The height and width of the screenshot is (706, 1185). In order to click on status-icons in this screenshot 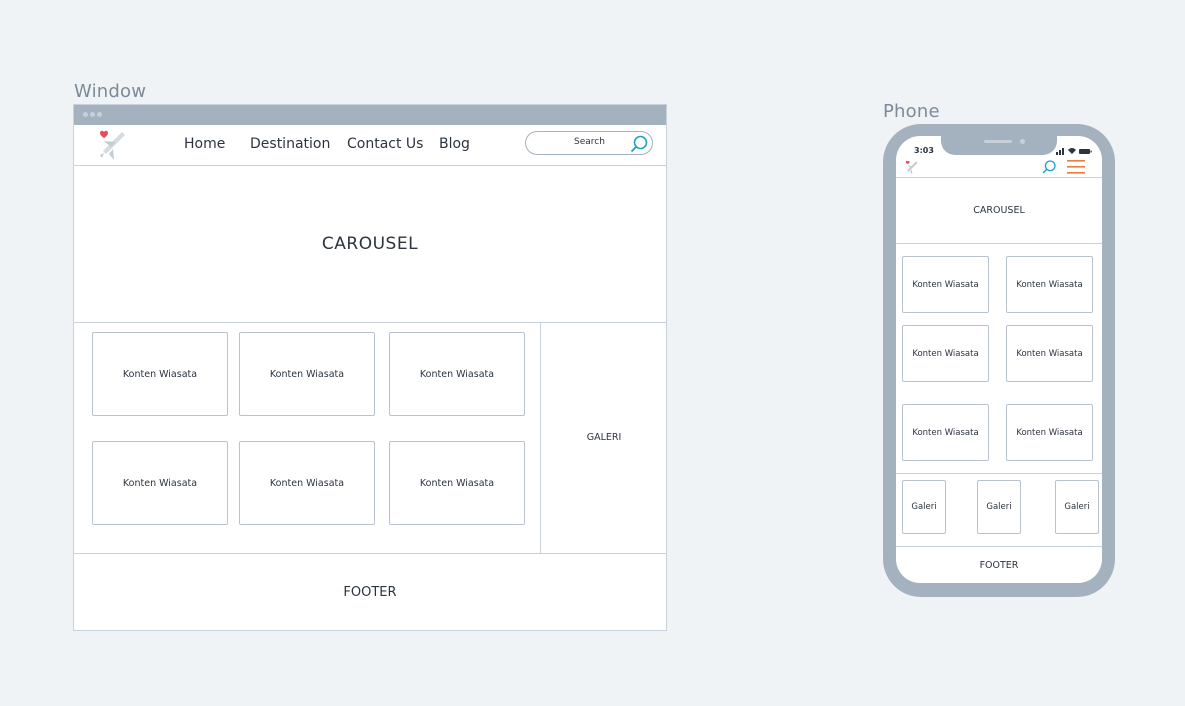, I will do `click(1074, 151)`.